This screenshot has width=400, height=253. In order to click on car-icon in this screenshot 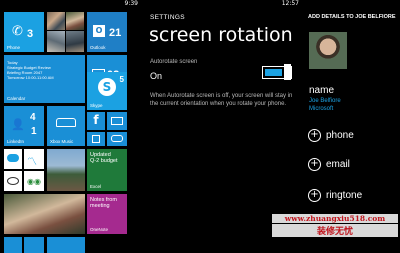, I will do `click(66, 122)`.